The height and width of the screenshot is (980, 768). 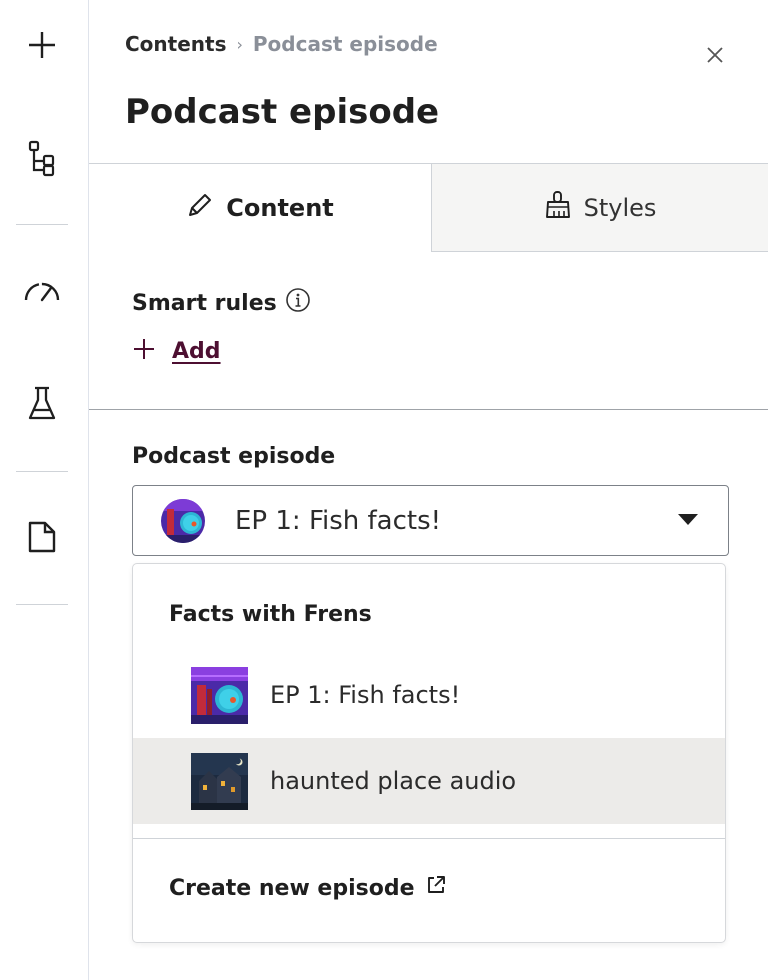 I want to click on tab-bar: Content Styles, so click(x=428, y=207).